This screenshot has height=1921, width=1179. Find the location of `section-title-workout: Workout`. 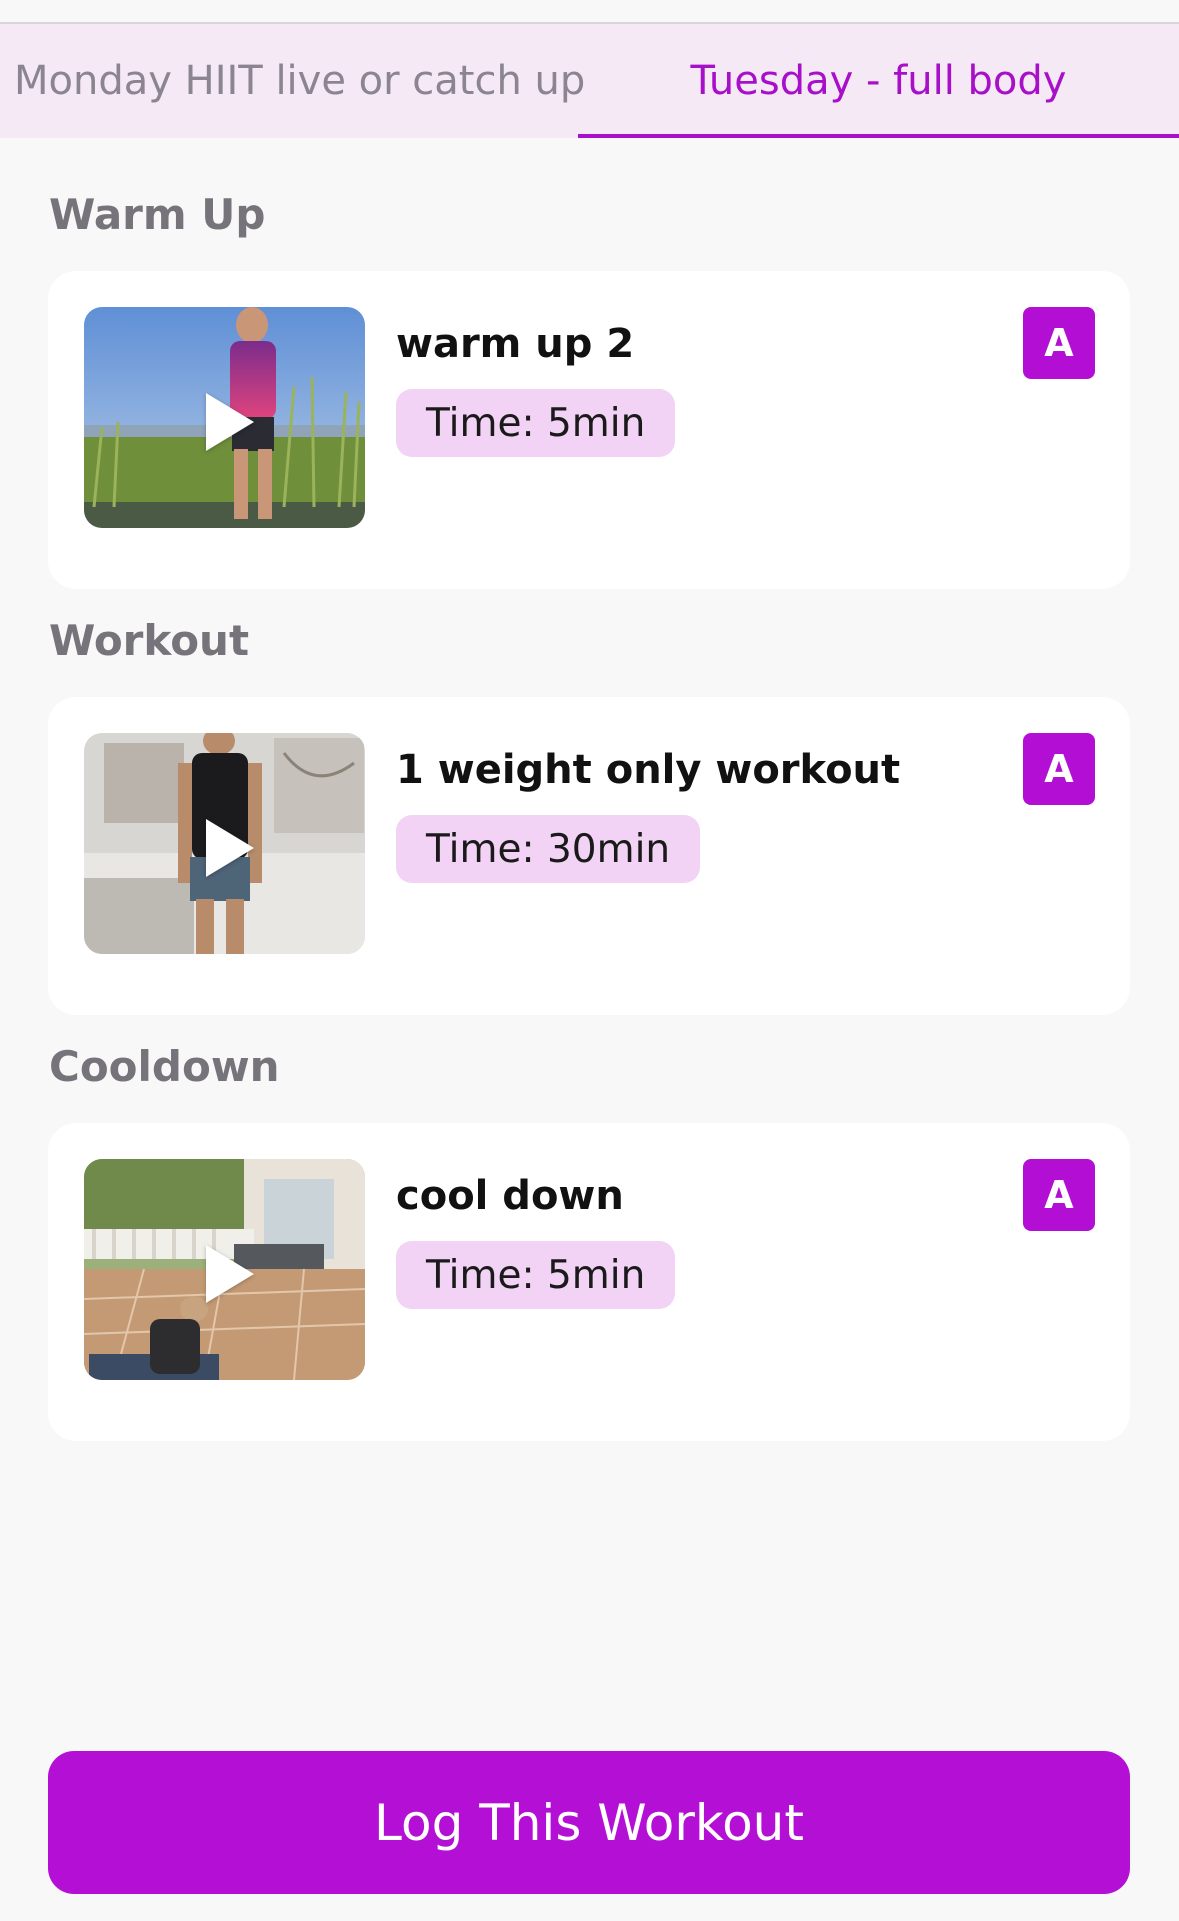

section-title-workout: Workout is located at coordinates (149, 640).